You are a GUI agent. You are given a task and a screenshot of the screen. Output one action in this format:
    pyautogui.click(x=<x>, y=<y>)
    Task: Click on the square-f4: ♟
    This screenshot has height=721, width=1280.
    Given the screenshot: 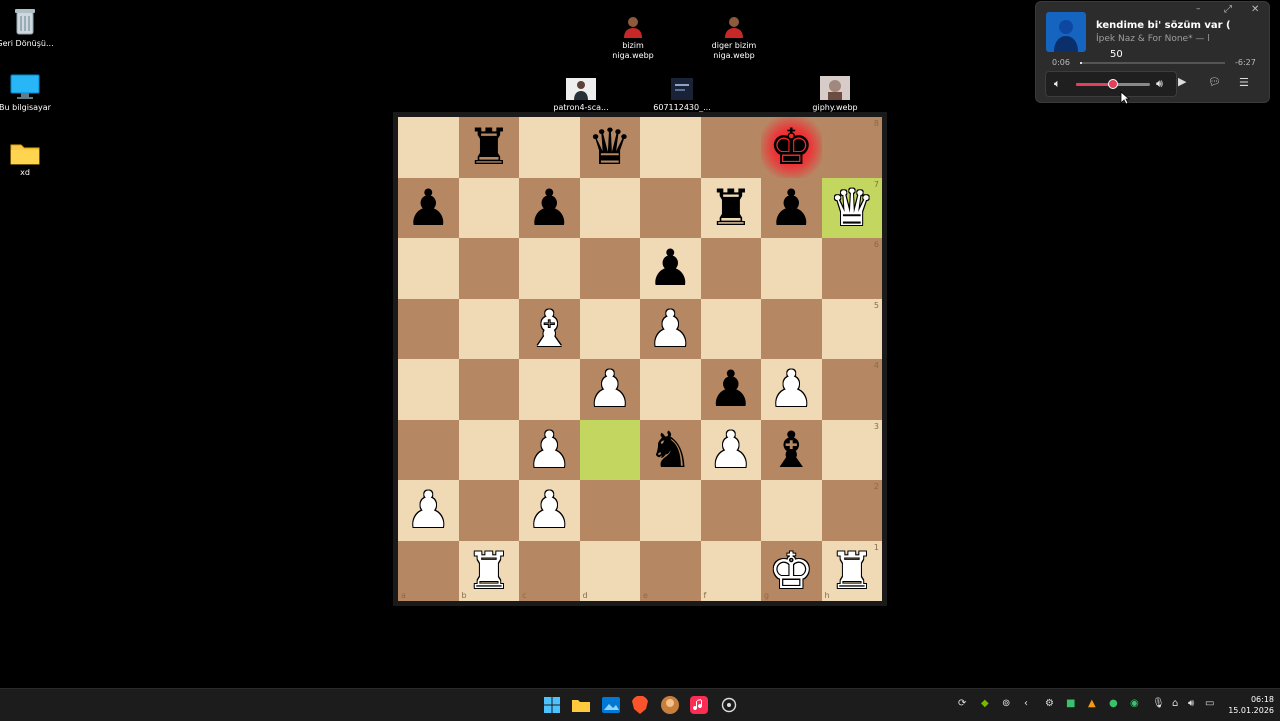 What is the action you would take?
    pyautogui.click(x=730, y=389)
    